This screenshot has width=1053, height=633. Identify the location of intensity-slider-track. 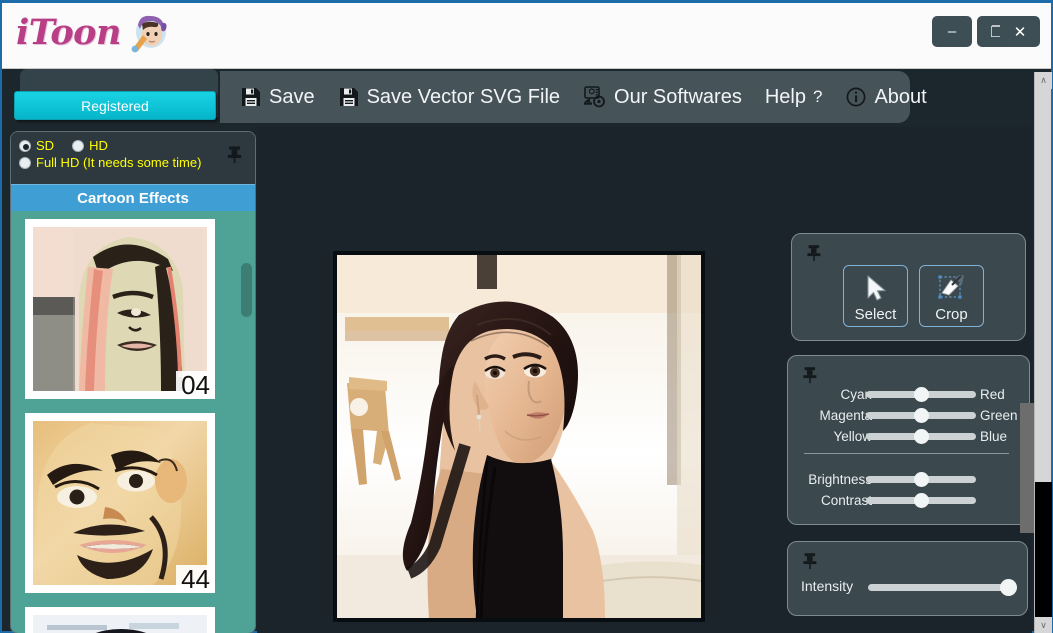
(942, 587).